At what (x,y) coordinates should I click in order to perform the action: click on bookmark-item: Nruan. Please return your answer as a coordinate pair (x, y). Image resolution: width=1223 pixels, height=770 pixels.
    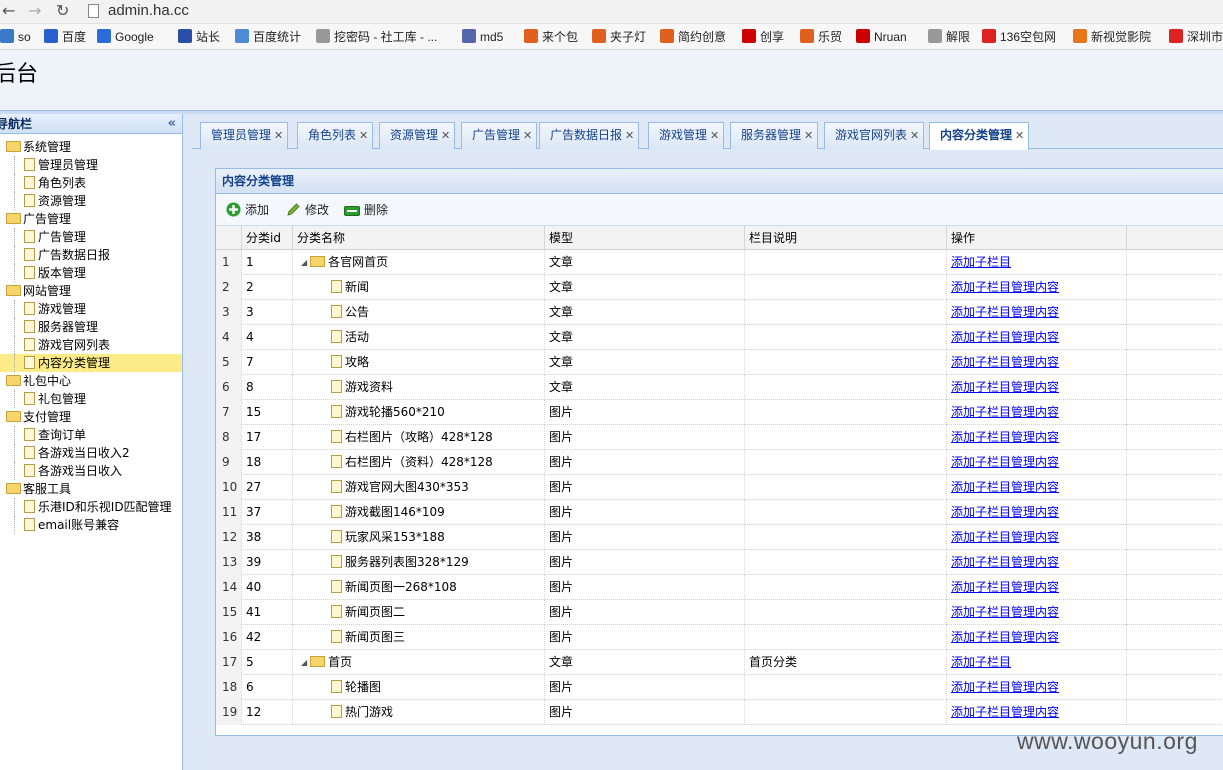
    Looking at the image, I should click on (881, 37).